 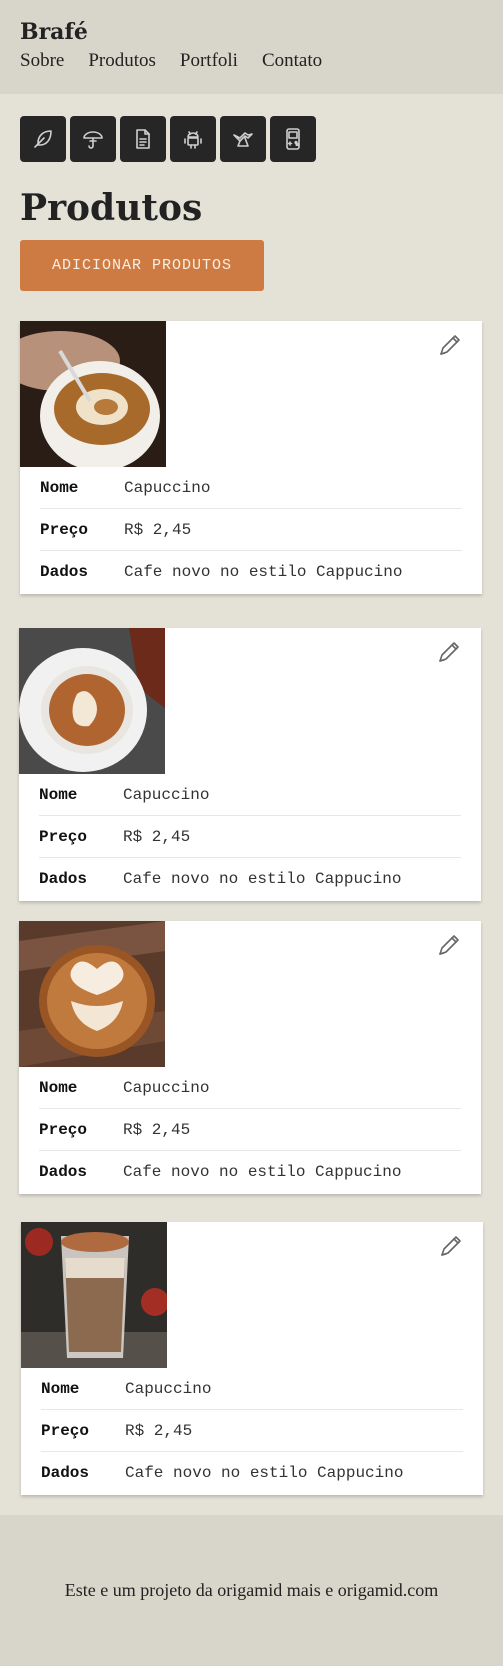 I want to click on nav-link-contato: Contato, so click(x=292, y=61).